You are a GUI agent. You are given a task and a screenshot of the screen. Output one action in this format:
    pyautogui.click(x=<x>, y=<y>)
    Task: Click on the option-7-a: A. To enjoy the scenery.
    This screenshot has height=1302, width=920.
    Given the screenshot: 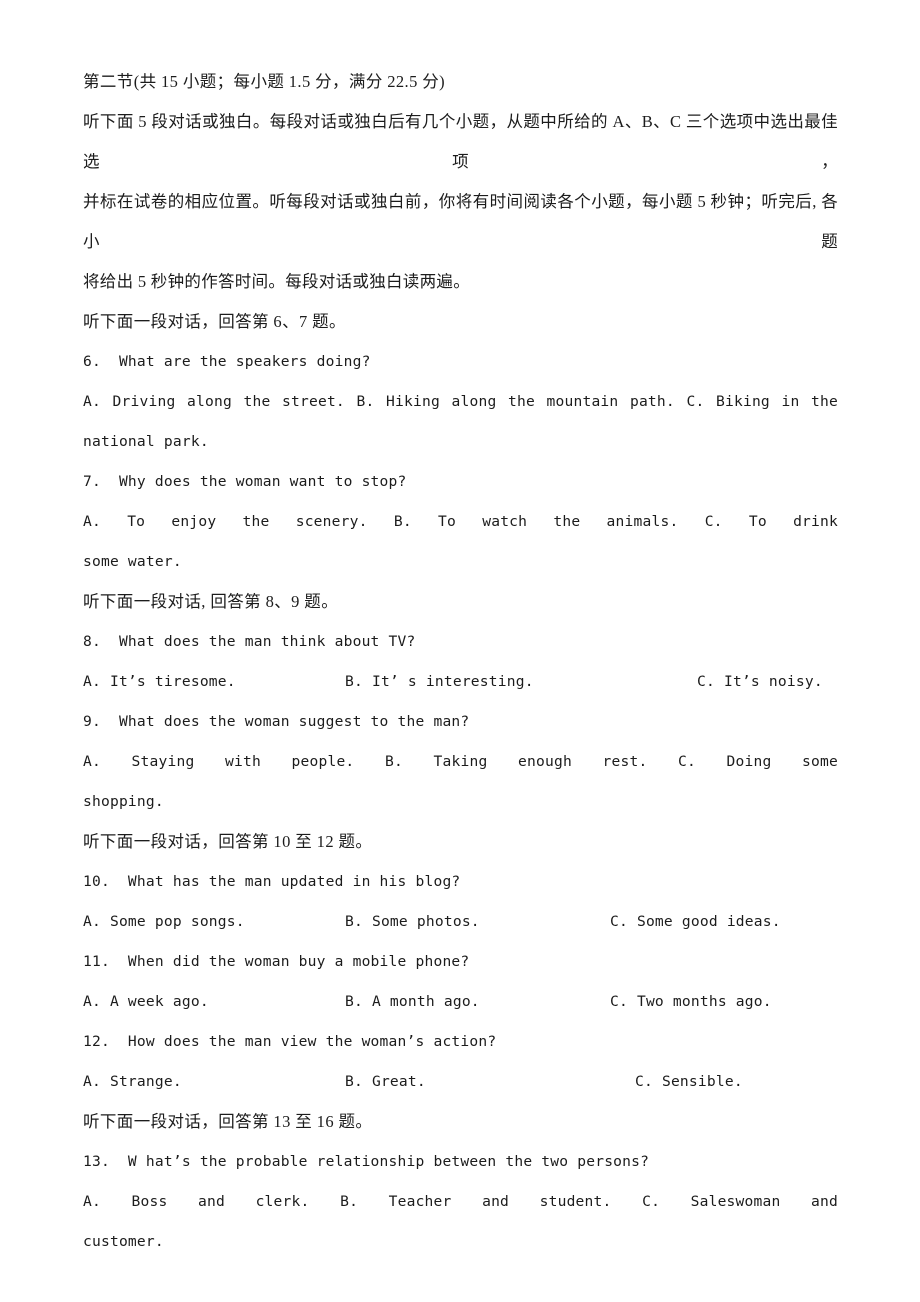 What is the action you would take?
    pyautogui.click(x=225, y=521)
    